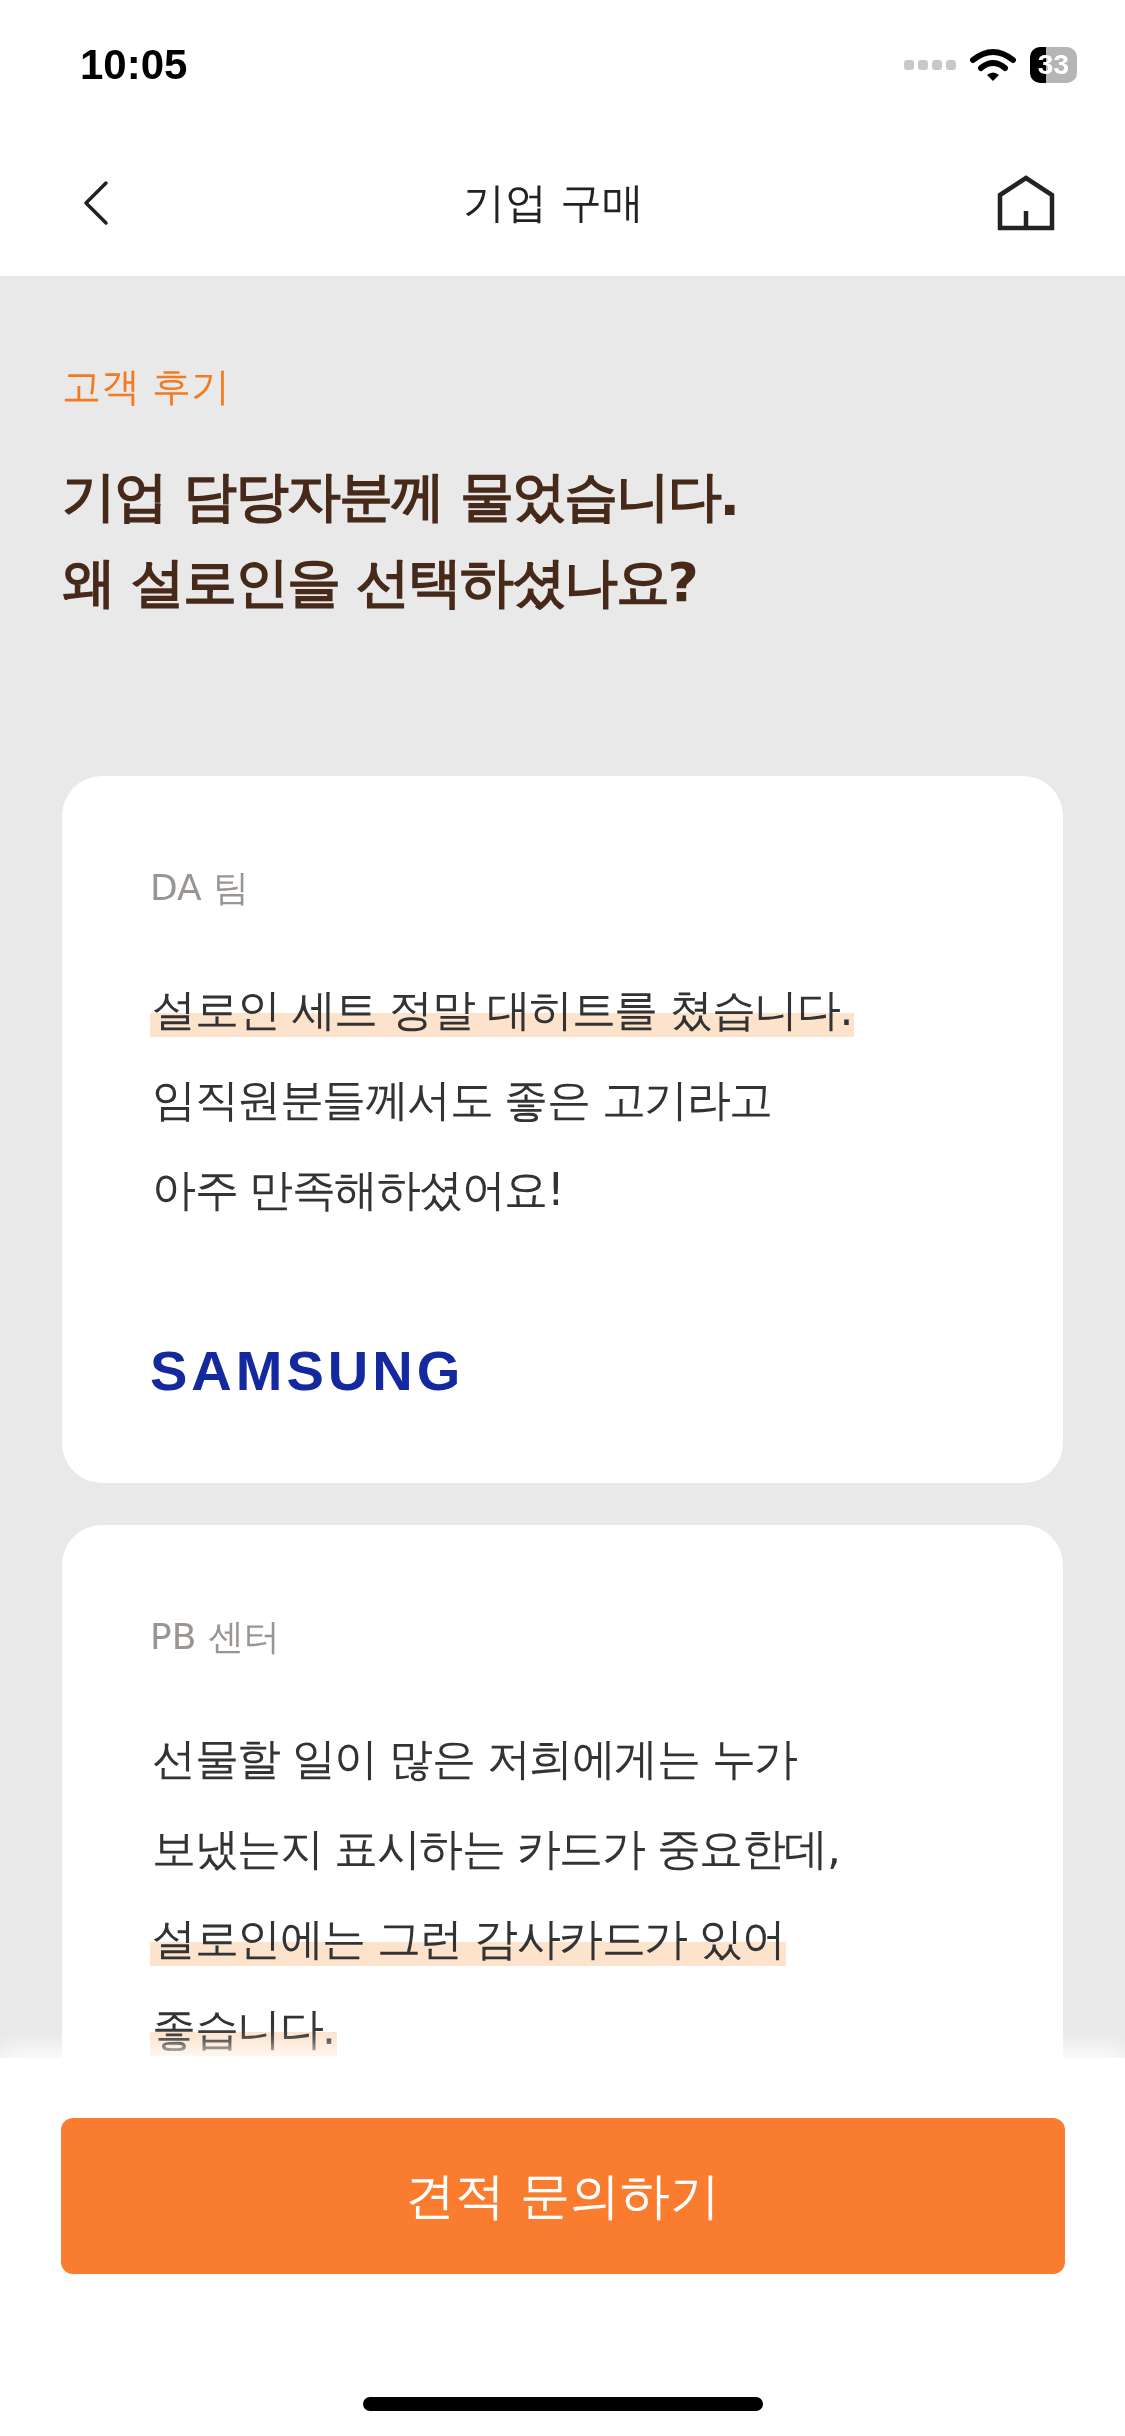 The image size is (1125, 2436). Describe the element at coordinates (562, 2196) in the screenshot. I see `quote-inquiry-button: 견적 문의하기` at that location.